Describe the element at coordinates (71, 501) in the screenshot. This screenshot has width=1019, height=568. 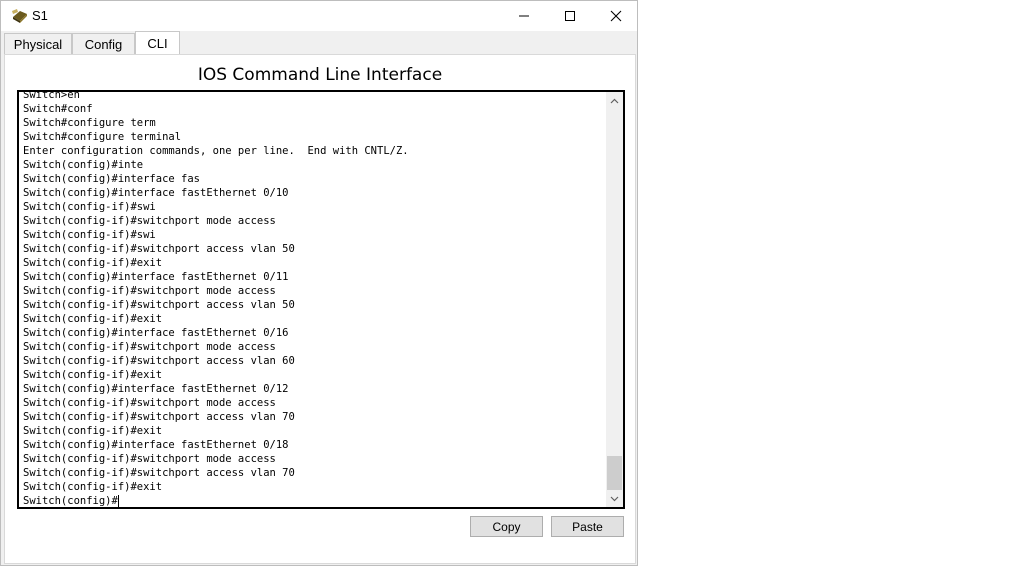
I see `terminal-line: Switch(config)#` at that location.